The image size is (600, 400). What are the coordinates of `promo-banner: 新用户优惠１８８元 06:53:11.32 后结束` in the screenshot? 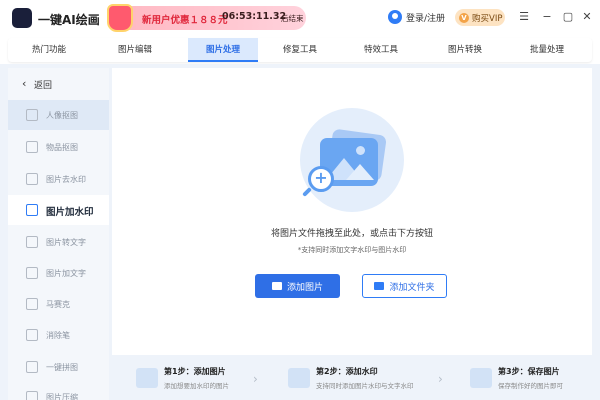 It's located at (206, 18).